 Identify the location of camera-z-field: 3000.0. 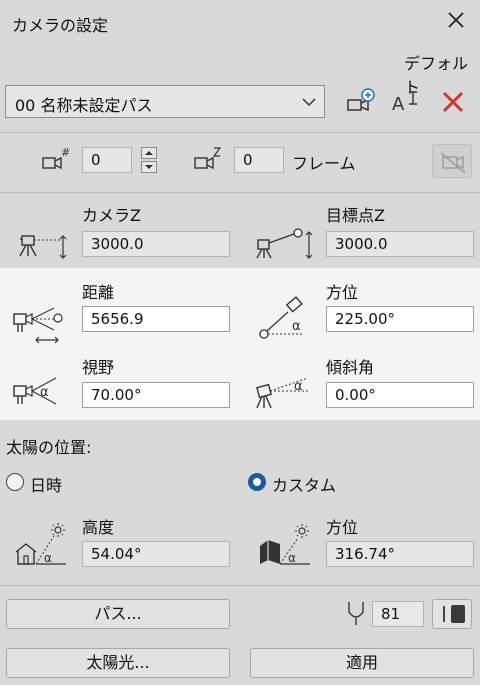
(156, 244).